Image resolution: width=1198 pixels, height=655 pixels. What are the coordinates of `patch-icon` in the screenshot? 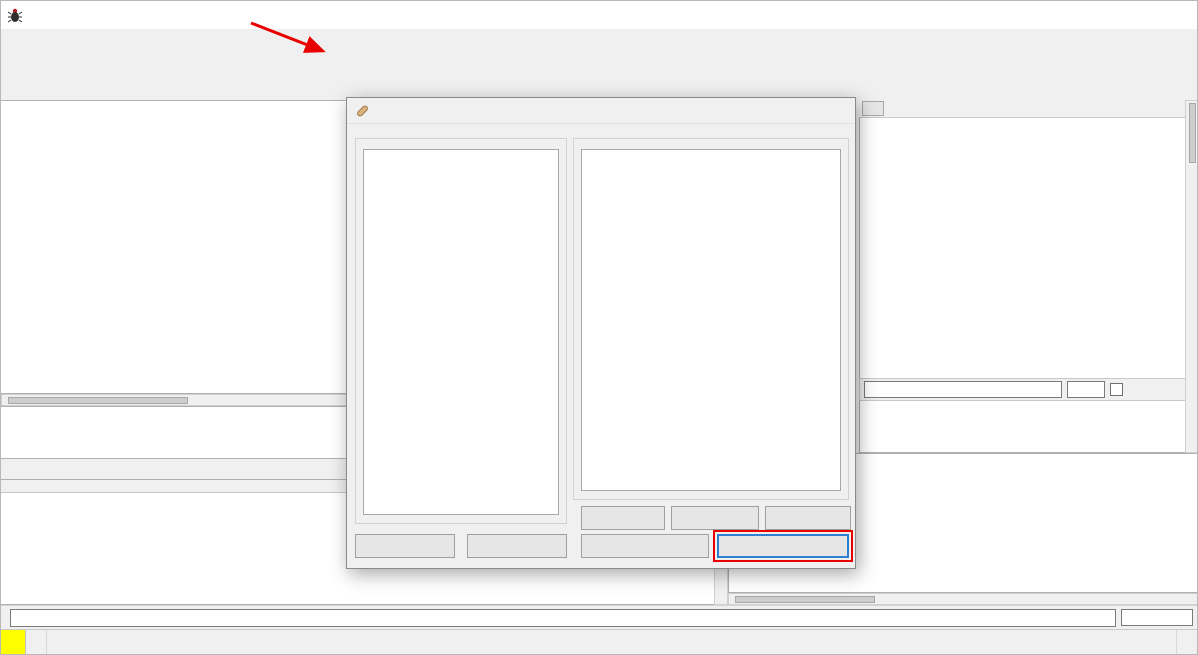 It's located at (362, 110).